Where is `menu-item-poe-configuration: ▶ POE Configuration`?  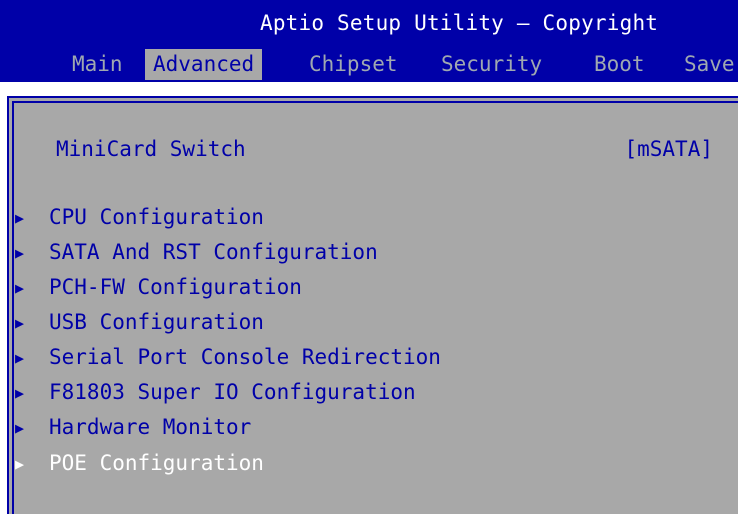
menu-item-poe-configuration: ▶ POE Configuration is located at coordinates (139, 463).